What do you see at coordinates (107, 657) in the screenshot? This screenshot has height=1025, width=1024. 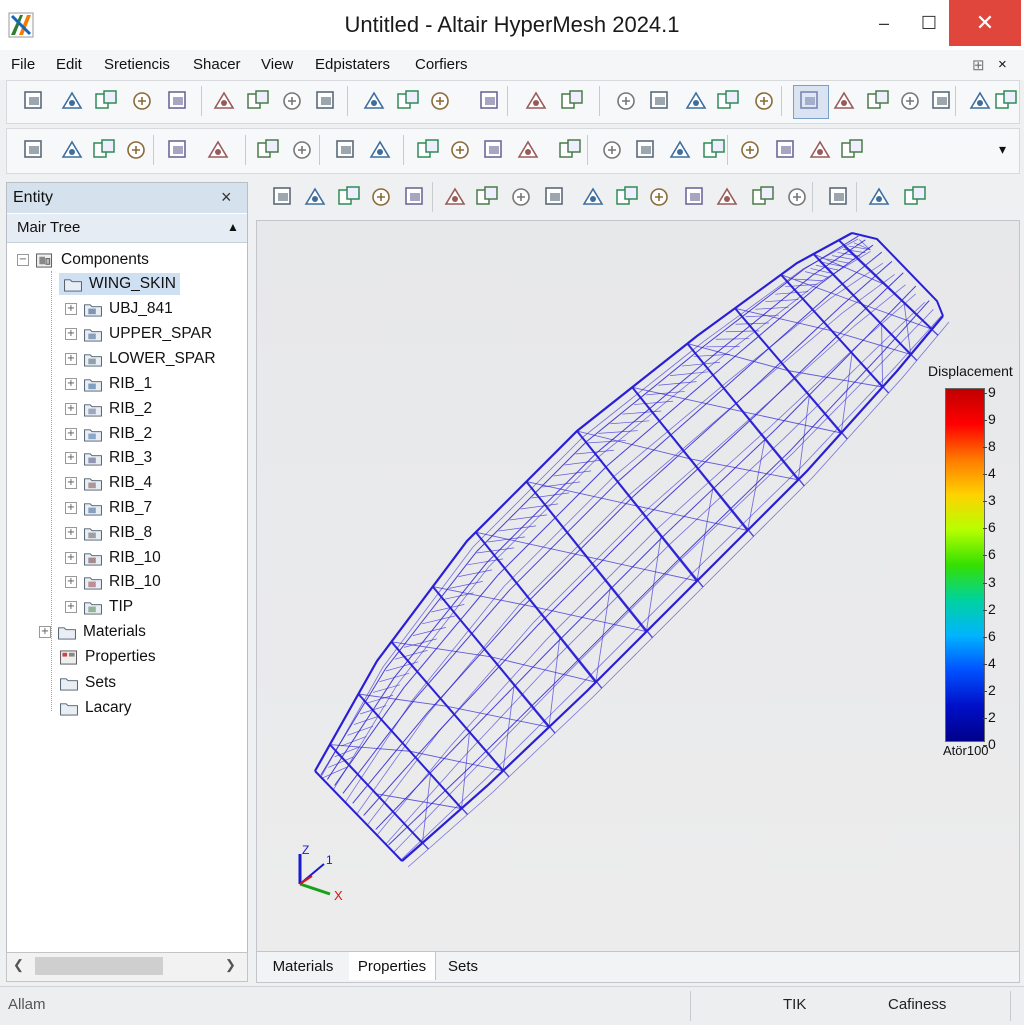 I see `tree-item-properties: Properties` at bounding box center [107, 657].